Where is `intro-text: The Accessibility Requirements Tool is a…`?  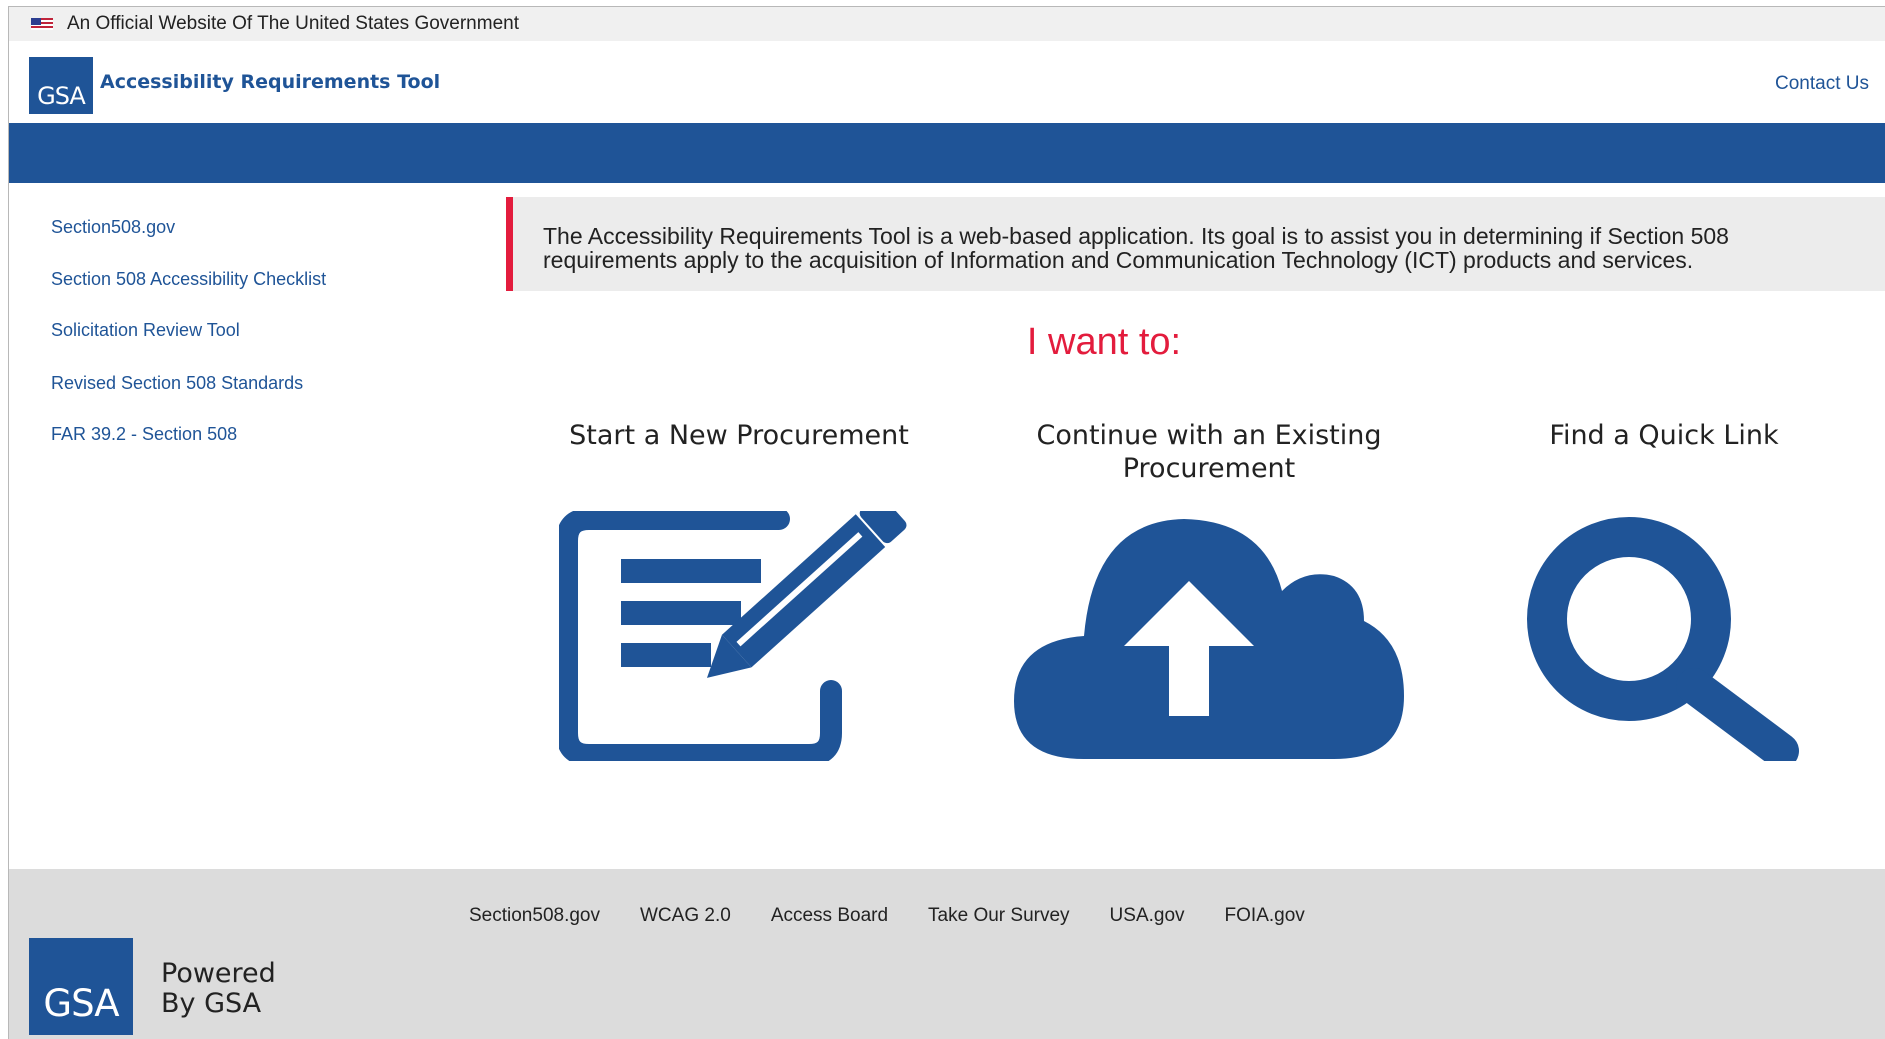 intro-text: The Accessibility Requirements Tool is a… is located at coordinates (1136, 248).